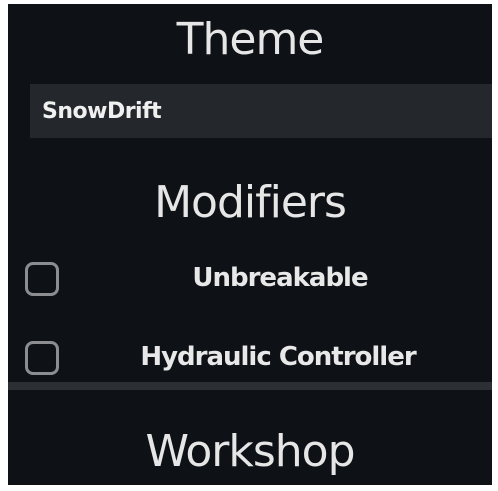 This screenshot has width=498, height=491. Describe the element at coordinates (102, 111) in the screenshot. I see `theme-selected-value: SnowDrift` at that location.